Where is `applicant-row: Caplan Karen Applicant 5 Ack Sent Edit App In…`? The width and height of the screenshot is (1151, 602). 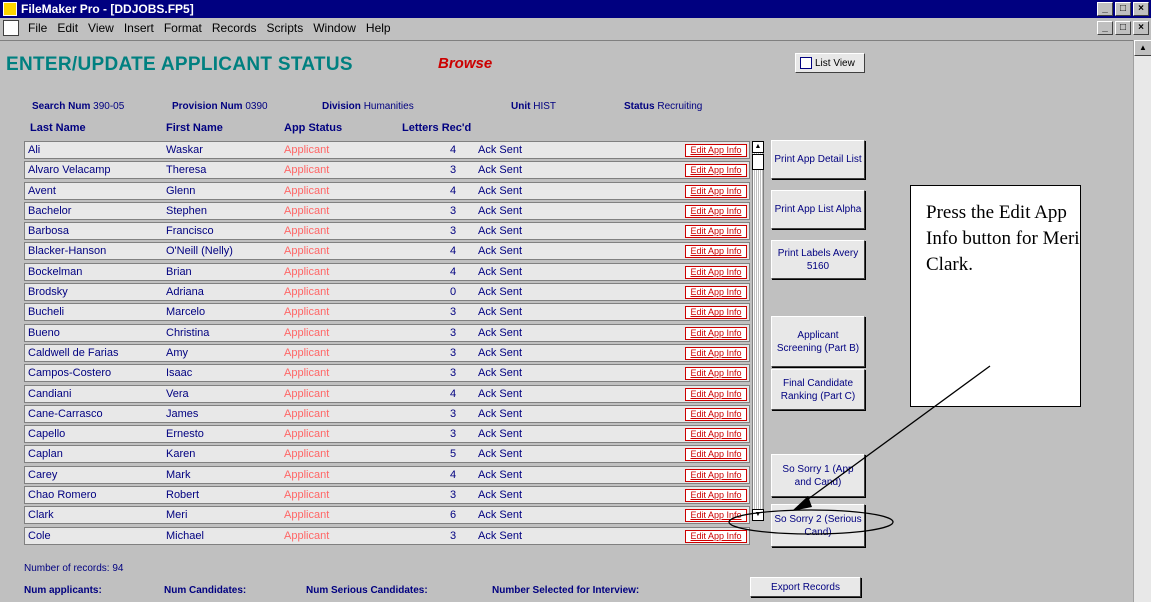 applicant-row: Caplan Karen Applicant 5 Ack Sent Edit App In… is located at coordinates (387, 454).